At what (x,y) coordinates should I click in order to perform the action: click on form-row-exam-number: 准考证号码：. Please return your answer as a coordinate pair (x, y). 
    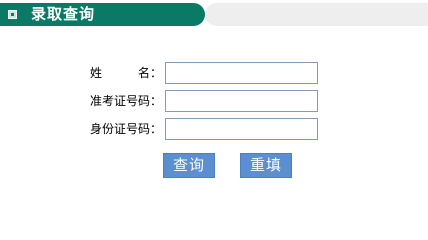
    Looking at the image, I should click on (214, 101).